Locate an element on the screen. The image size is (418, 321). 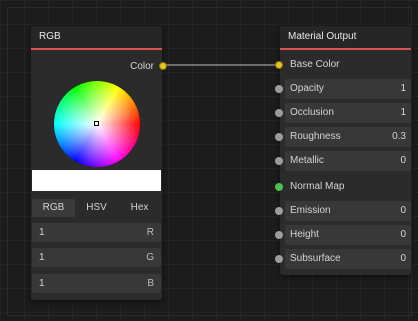
normal-map-socket is located at coordinates (279, 187).